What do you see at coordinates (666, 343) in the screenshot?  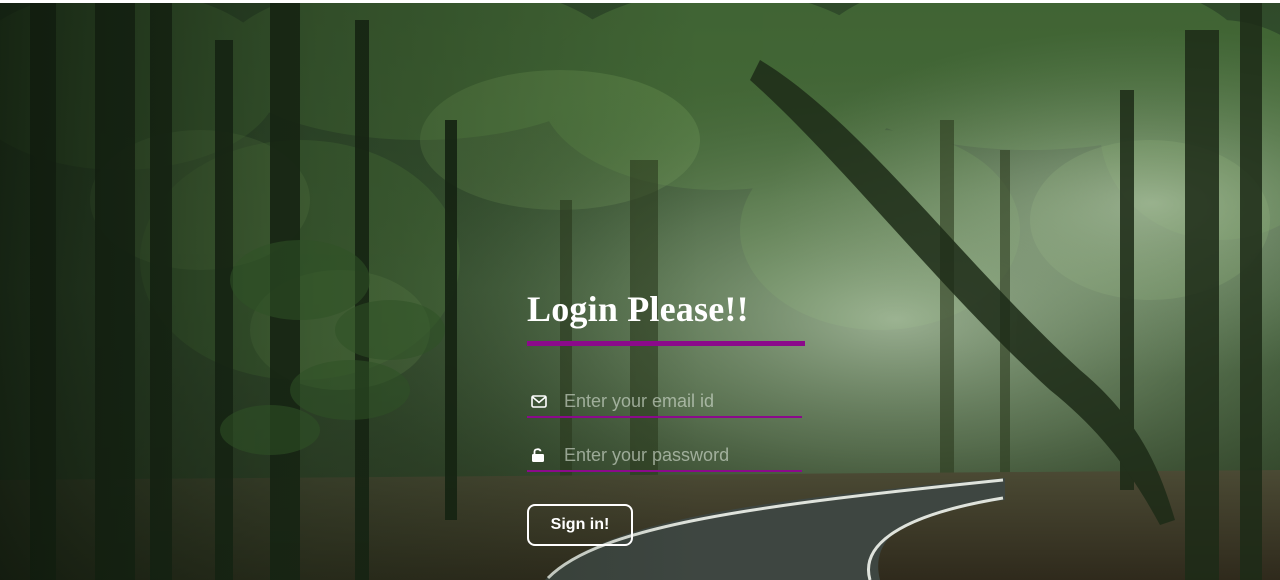 I see `title-underline` at bounding box center [666, 343].